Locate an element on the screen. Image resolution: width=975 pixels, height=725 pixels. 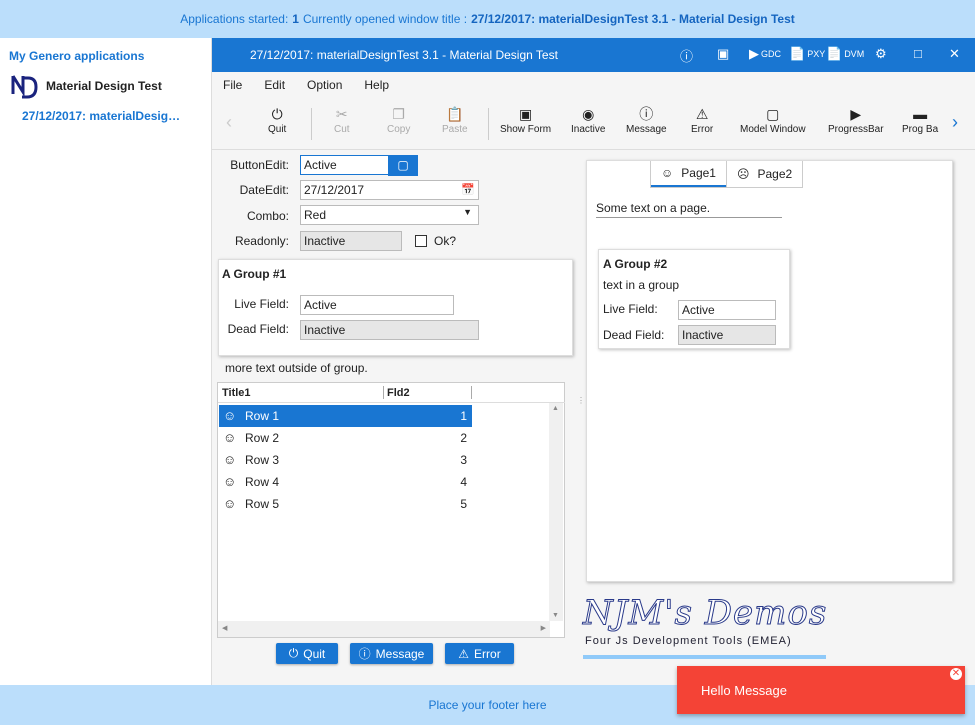
cut-tool: ✂ Cut is located at coordinates (342, 119).